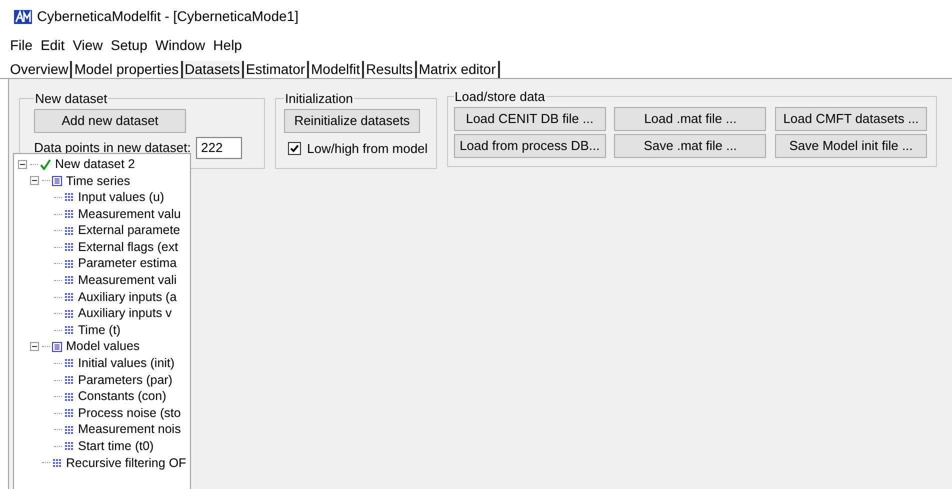 This screenshot has width=952, height=489. What do you see at coordinates (52, 45) in the screenshot?
I see `menu-item: Edit` at bounding box center [52, 45].